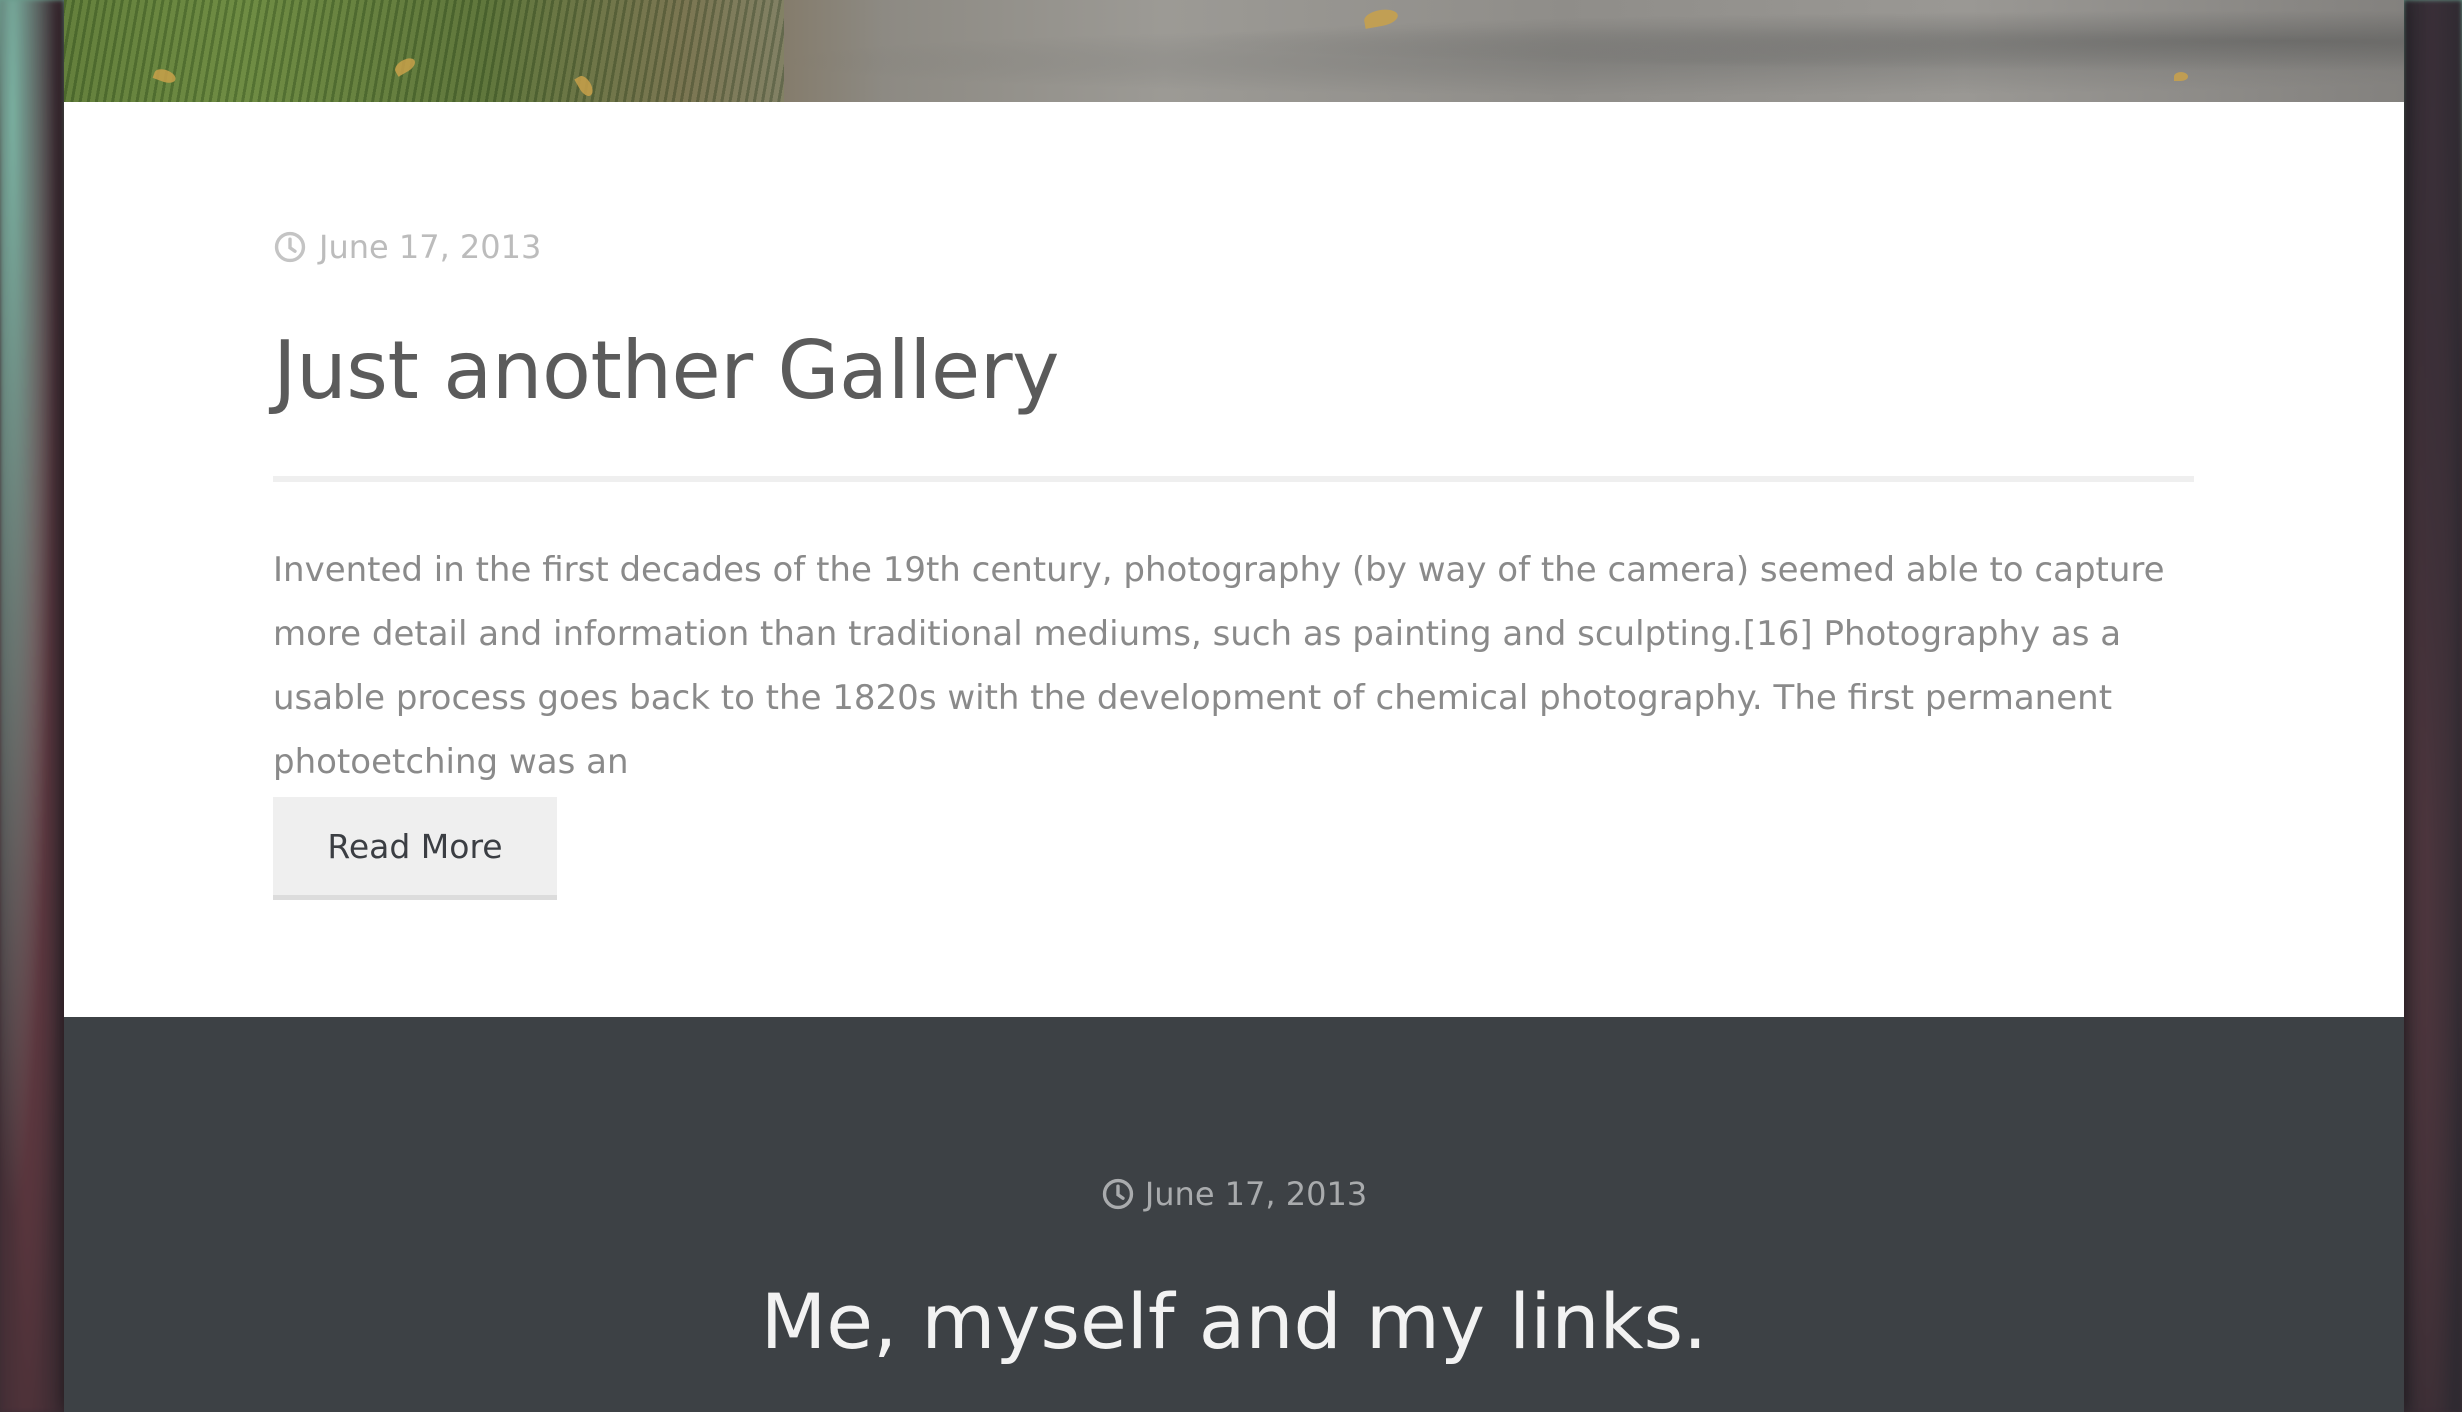  I want to click on background-right, so click(2433, 706).